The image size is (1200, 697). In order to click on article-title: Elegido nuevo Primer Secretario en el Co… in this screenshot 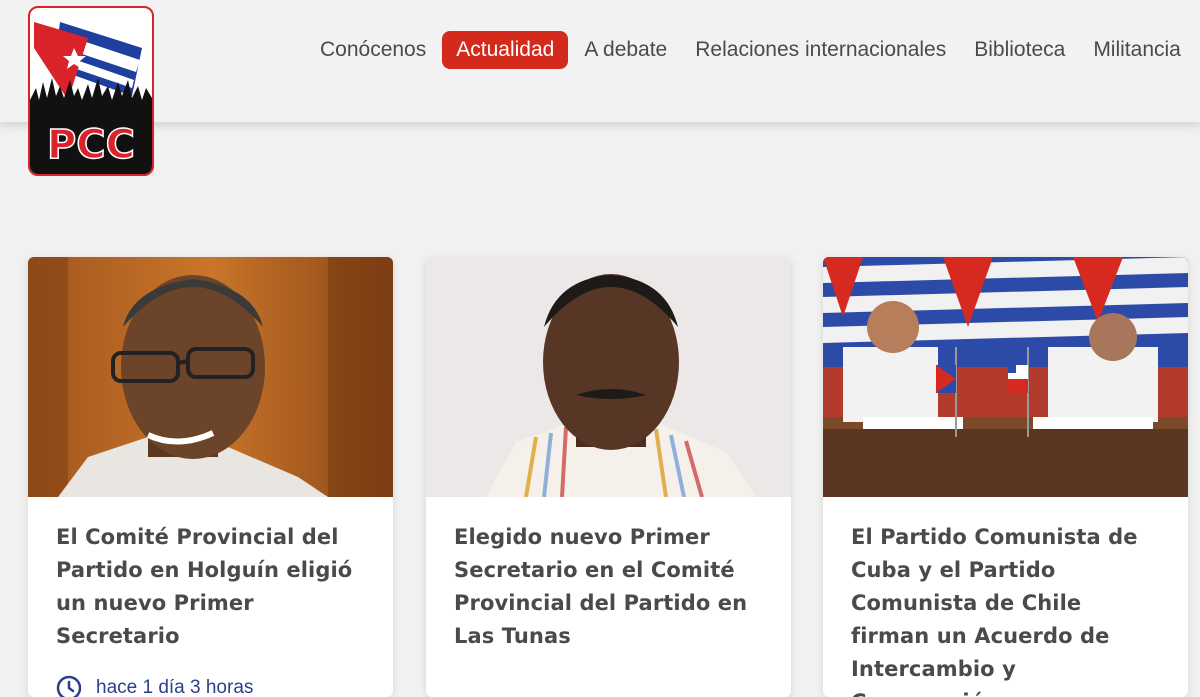, I will do `click(608, 587)`.